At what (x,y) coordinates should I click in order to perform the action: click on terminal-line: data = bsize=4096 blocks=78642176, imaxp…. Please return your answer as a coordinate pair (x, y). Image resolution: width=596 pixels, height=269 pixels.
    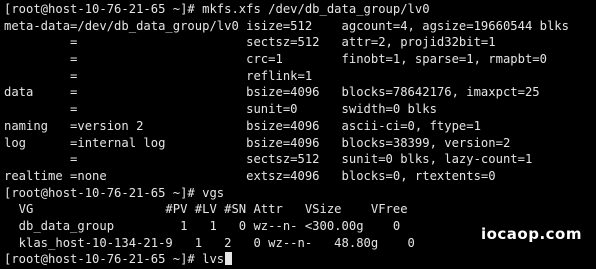
    Looking at the image, I should click on (272, 92).